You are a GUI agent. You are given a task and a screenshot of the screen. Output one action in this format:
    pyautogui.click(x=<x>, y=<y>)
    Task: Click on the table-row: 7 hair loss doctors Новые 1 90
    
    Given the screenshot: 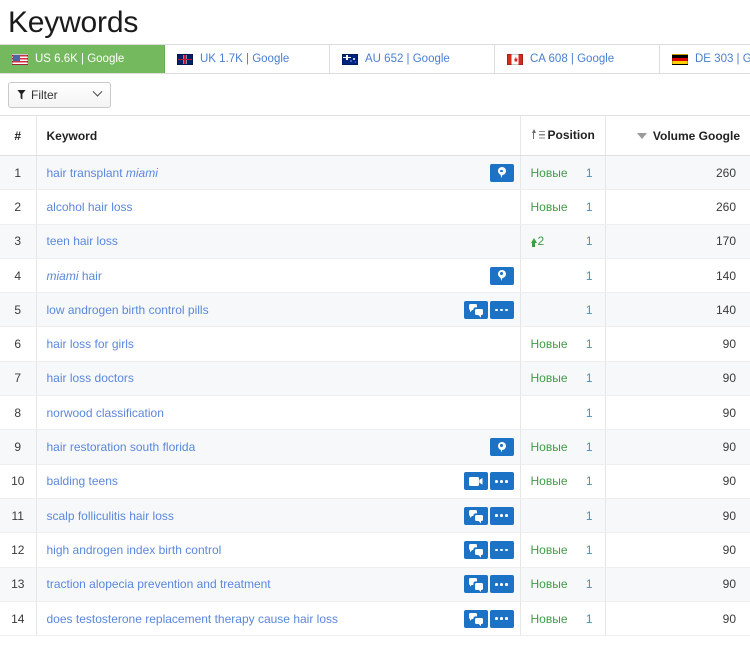 What is the action you would take?
    pyautogui.click(x=375, y=379)
    